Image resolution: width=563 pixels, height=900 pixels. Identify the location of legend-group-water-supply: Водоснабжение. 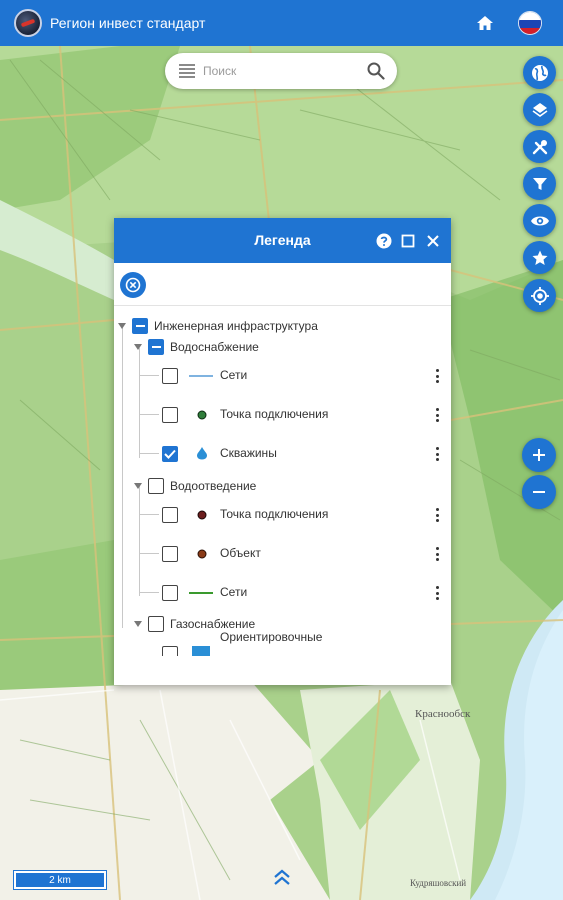
(196, 347).